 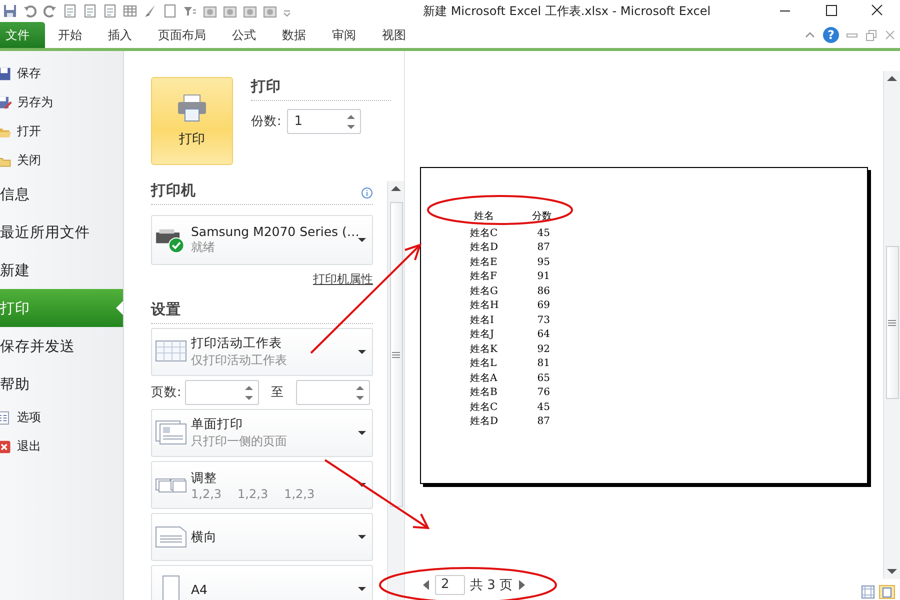 I want to click on sidebar-item: 打开, so click(x=61, y=131).